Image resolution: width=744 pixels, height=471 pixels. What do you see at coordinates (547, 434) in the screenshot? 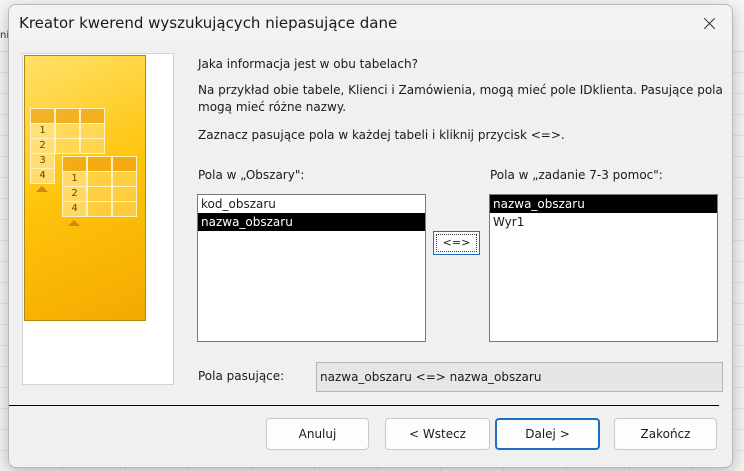
I see `next-button: Dalej >` at bounding box center [547, 434].